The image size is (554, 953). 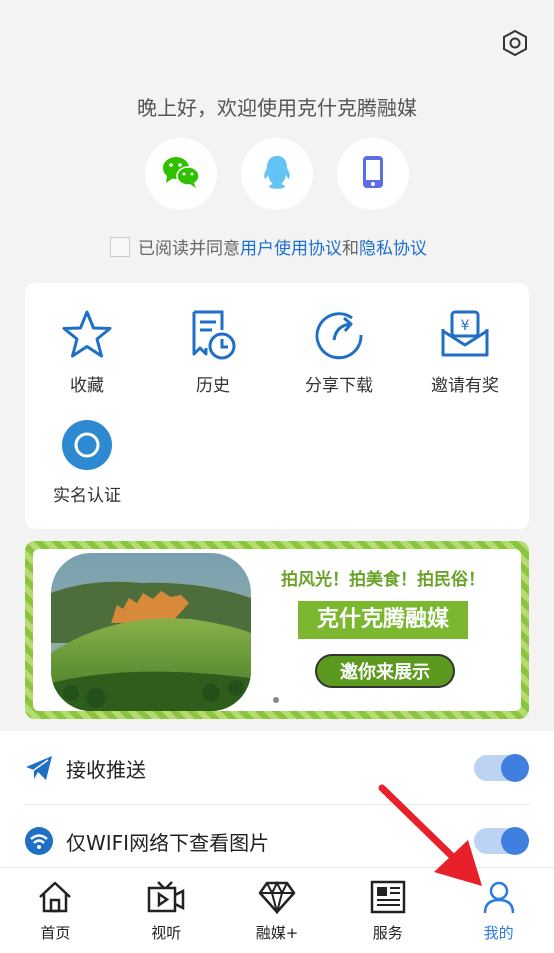 What do you see at coordinates (87, 386) in the screenshot?
I see `shortcut-label: 收藏` at bounding box center [87, 386].